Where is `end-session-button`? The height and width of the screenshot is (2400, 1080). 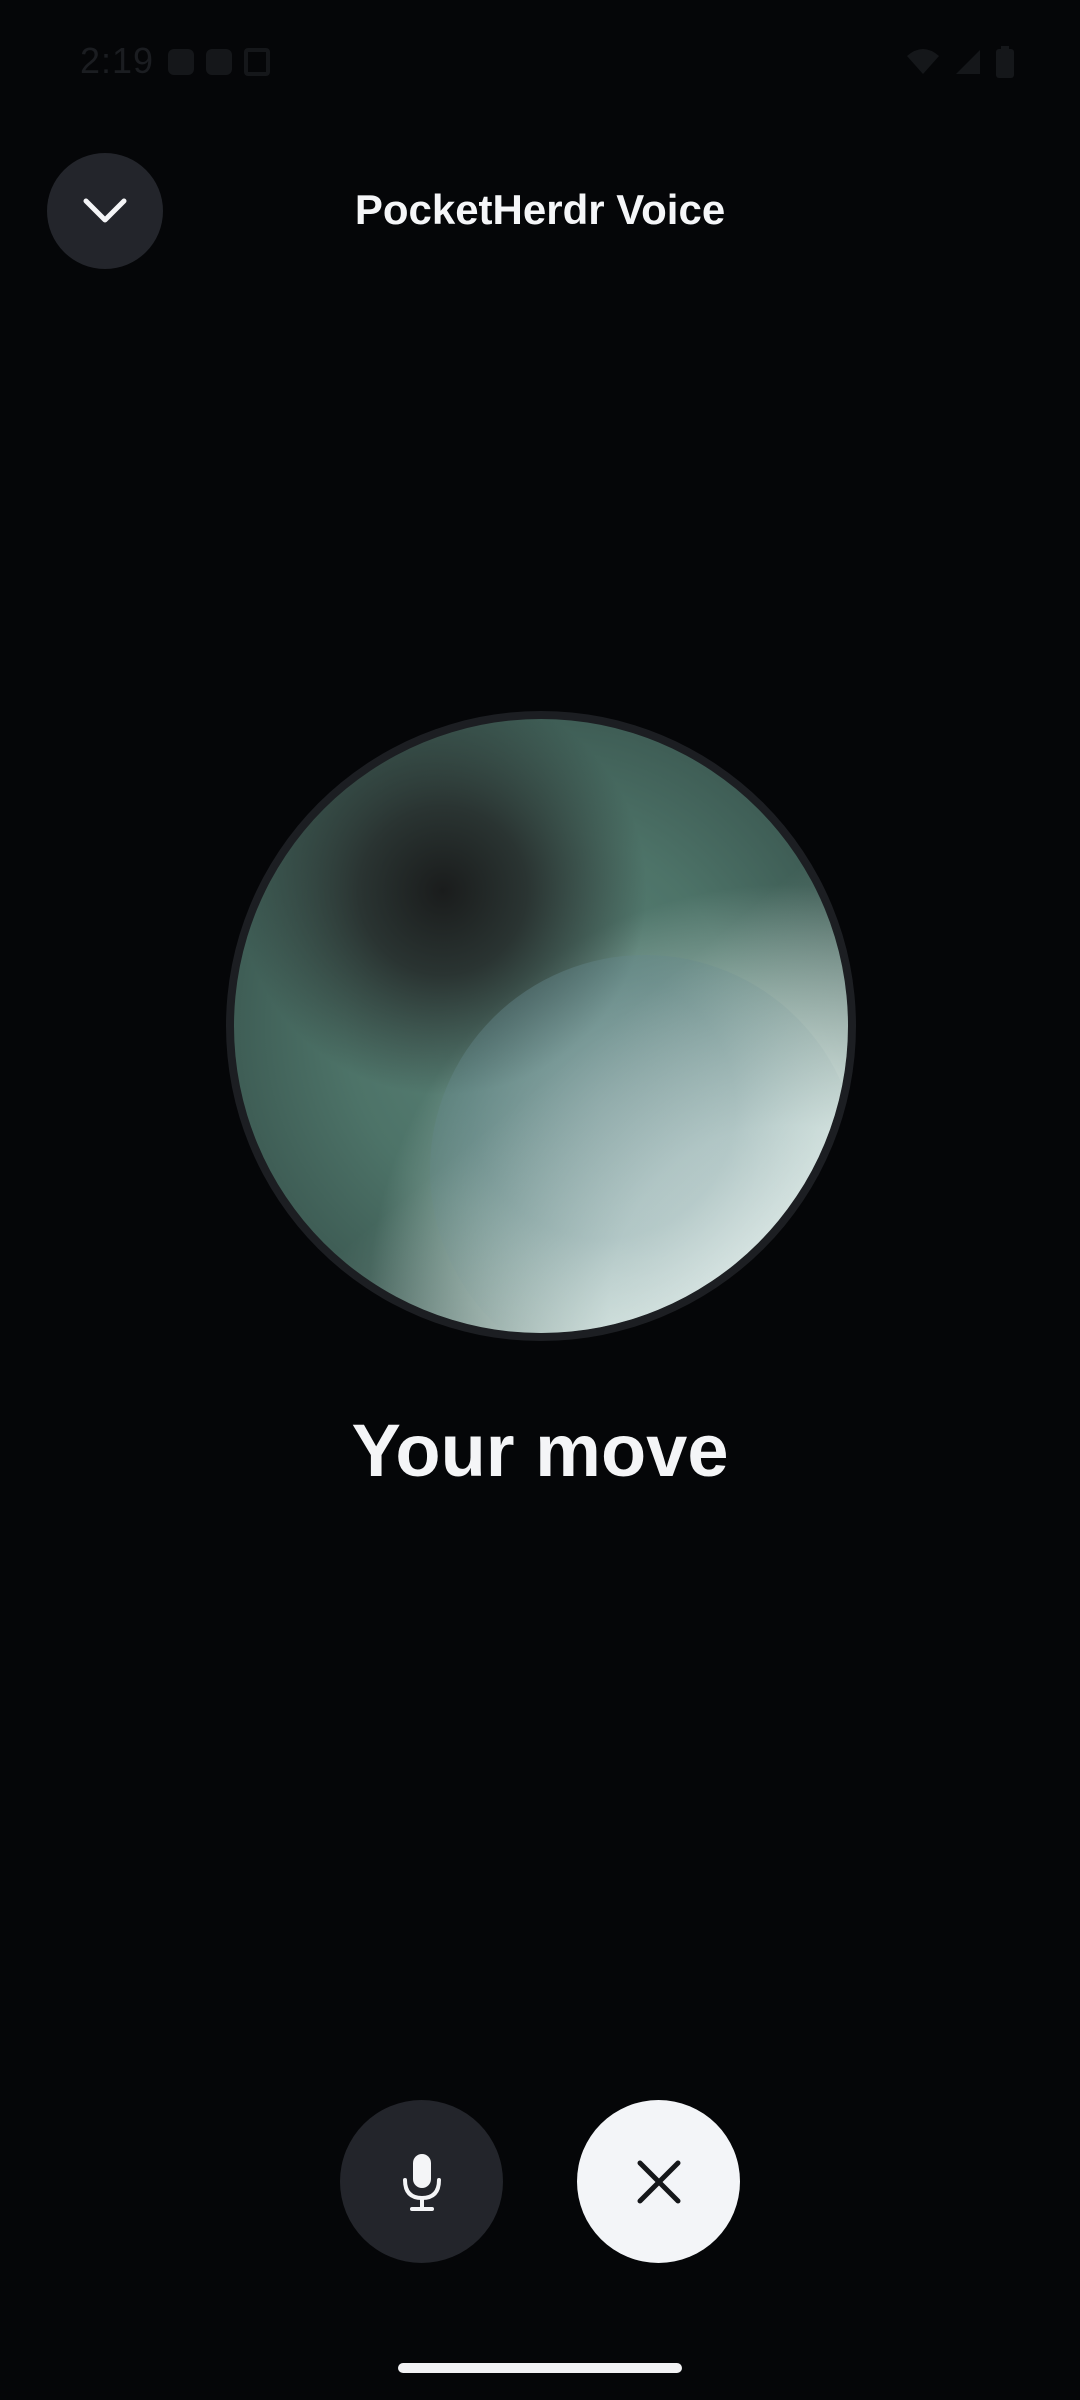 end-session-button is located at coordinates (658, 2181).